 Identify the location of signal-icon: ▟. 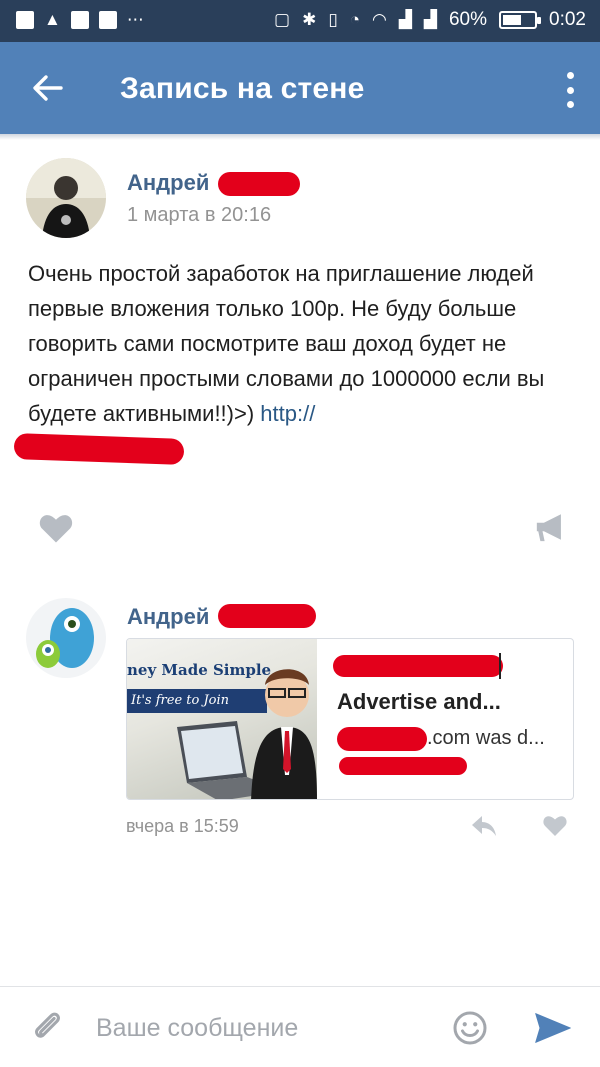
(405, 19).